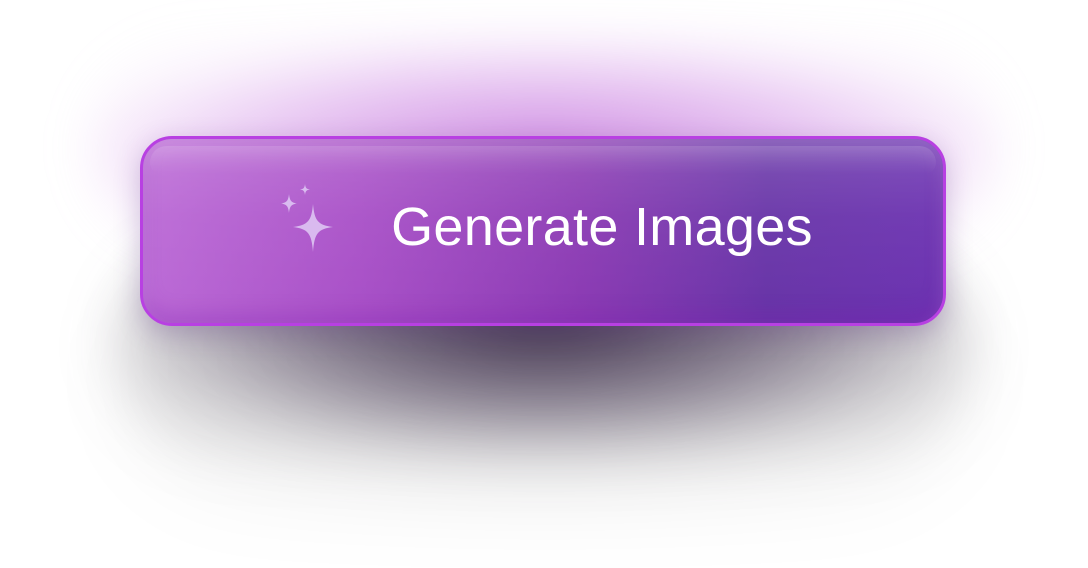 Image resolution: width=1088 pixels, height=568 pixels. Describe the element at coordinates (307, 218) in the screenshot. I see `sparkles-icon` at that location.